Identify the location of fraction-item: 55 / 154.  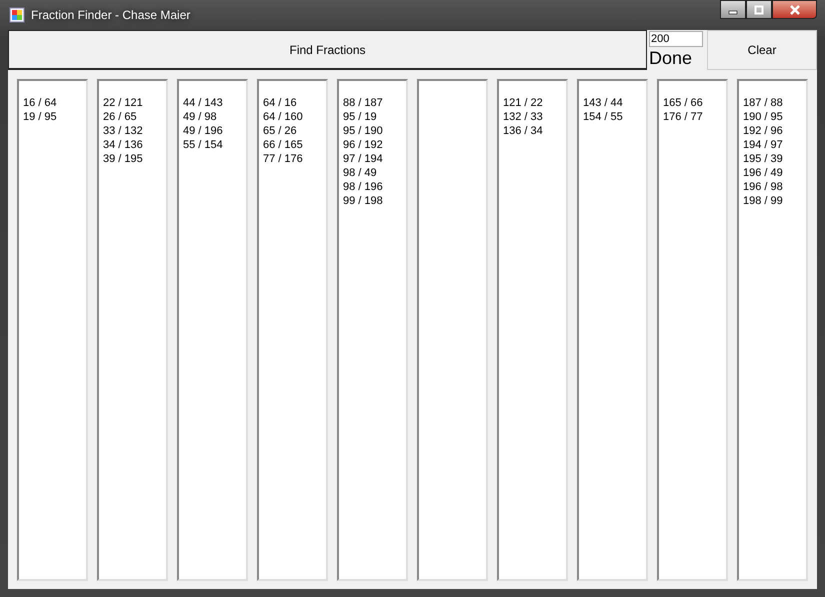
(214, 145).